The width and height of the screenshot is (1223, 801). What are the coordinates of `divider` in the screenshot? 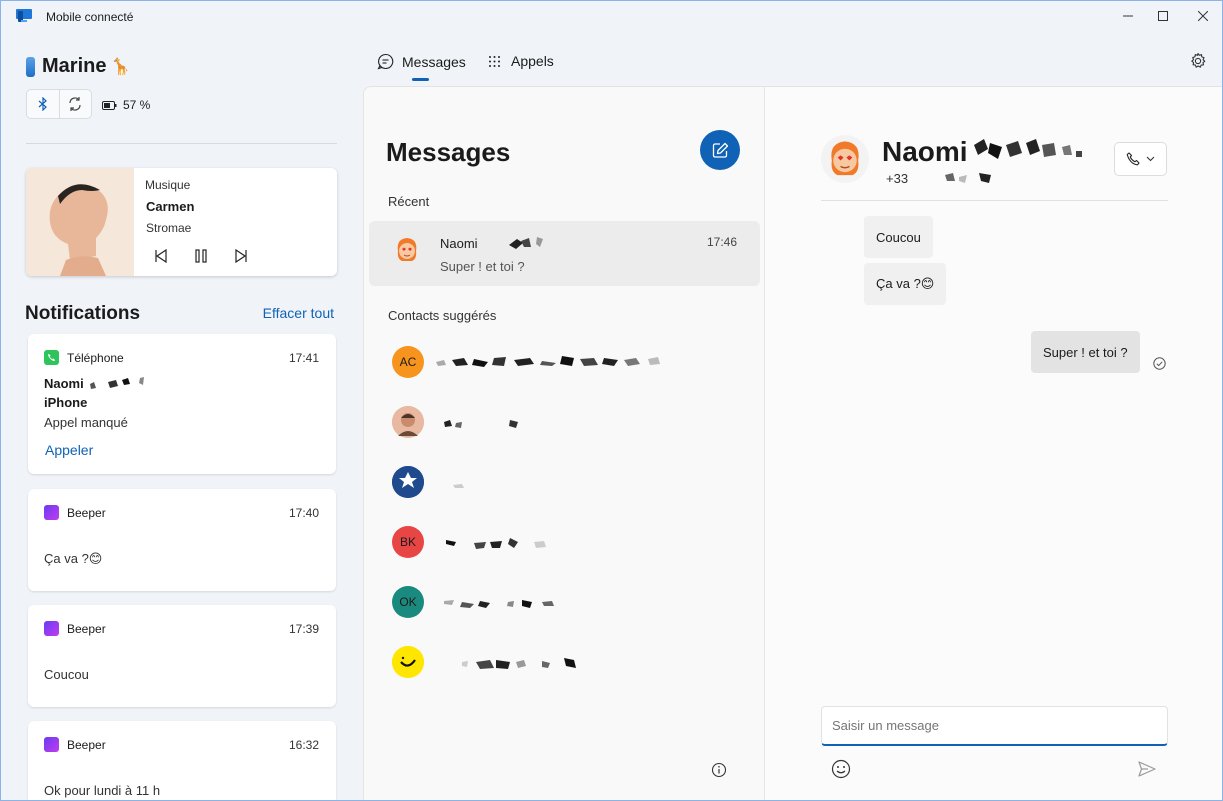 It's located at (181, 143).